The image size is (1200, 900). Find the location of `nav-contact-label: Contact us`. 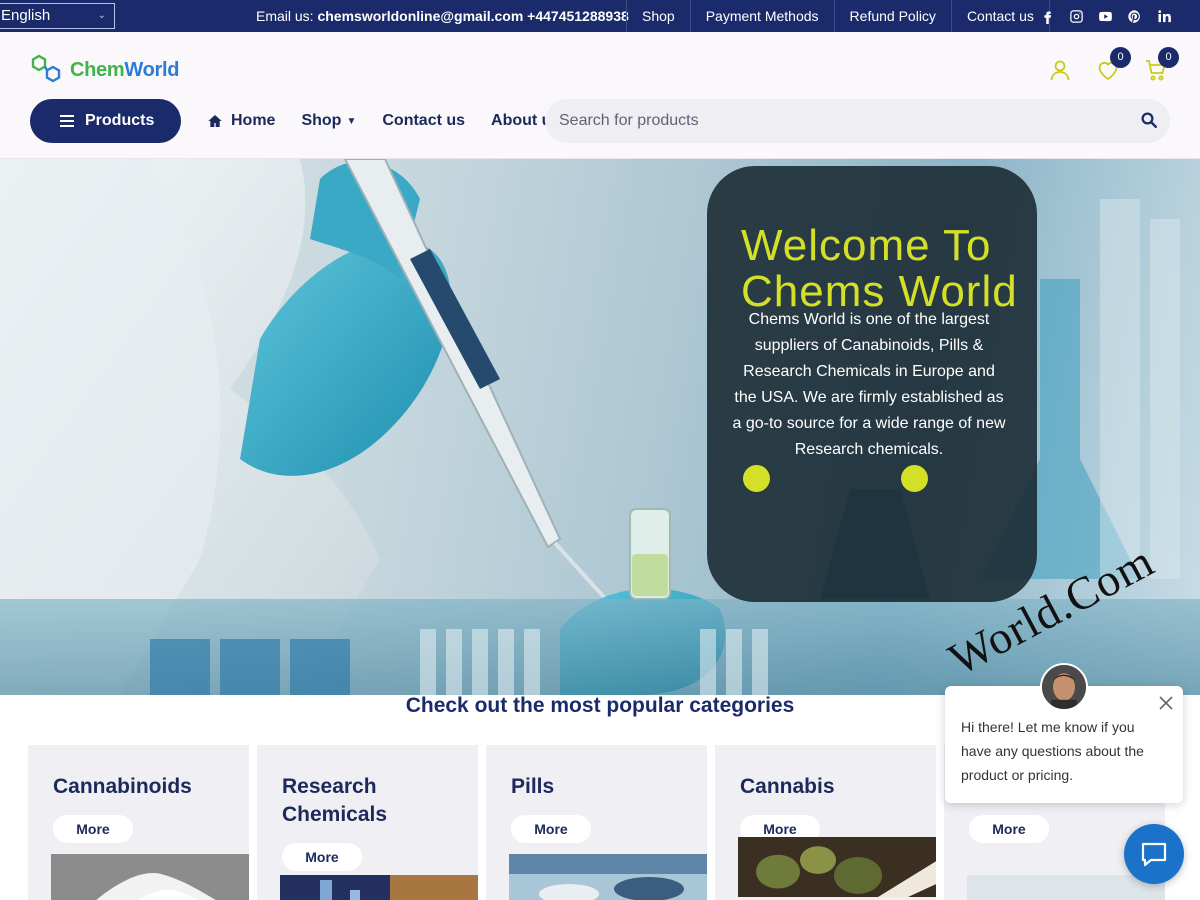

nav-contact-label: Contact us is located at coordinates (424, 120).